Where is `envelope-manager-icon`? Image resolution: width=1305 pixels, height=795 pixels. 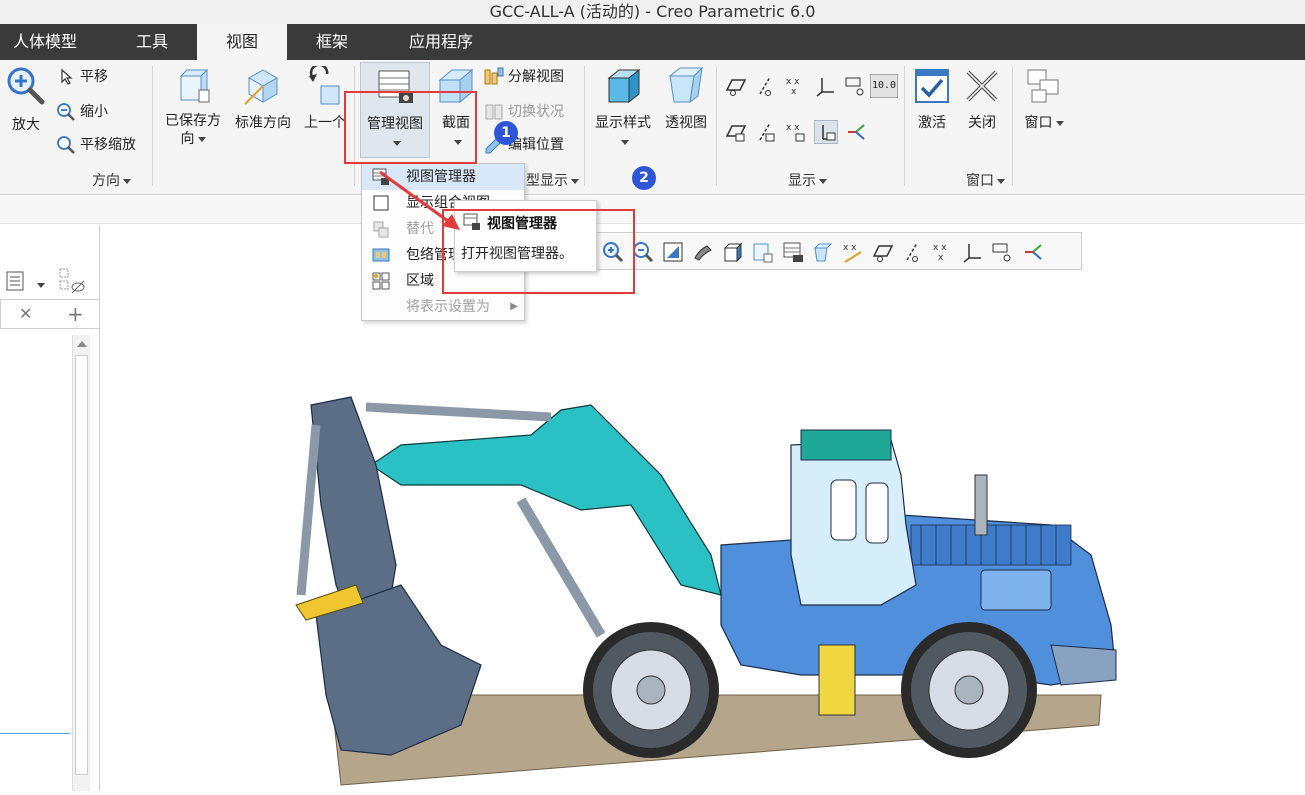
envelope-manager-icon is located at coordinates (381, 255).